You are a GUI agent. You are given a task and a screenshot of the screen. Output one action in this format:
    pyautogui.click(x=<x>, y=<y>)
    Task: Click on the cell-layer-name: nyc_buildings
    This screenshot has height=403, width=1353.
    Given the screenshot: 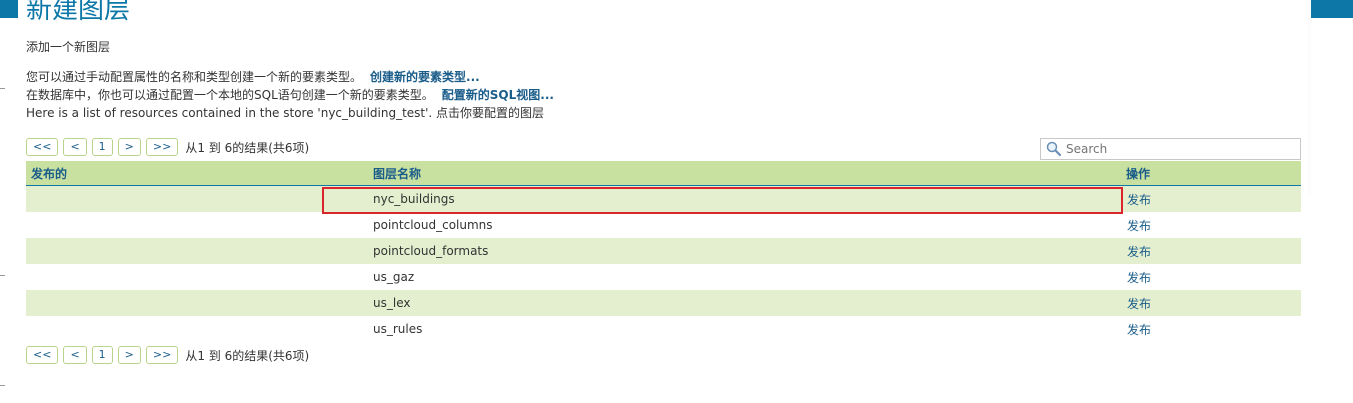 What is the action you would take?
    pyautogui.click(x=723, y=198)
    